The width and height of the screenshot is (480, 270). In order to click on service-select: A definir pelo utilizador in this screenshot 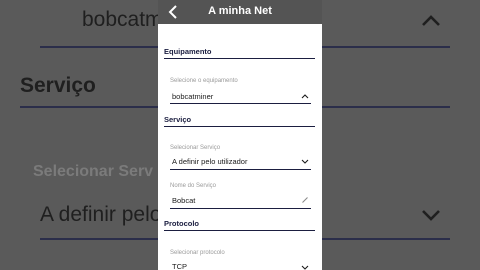, I will do `click(209, 161)`.